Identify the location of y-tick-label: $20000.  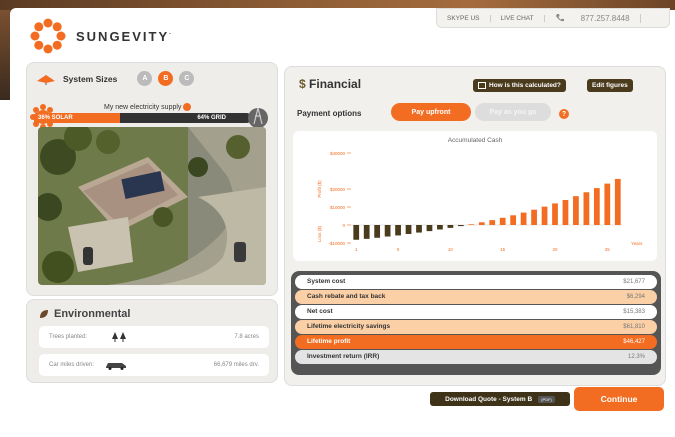
(338, 189).